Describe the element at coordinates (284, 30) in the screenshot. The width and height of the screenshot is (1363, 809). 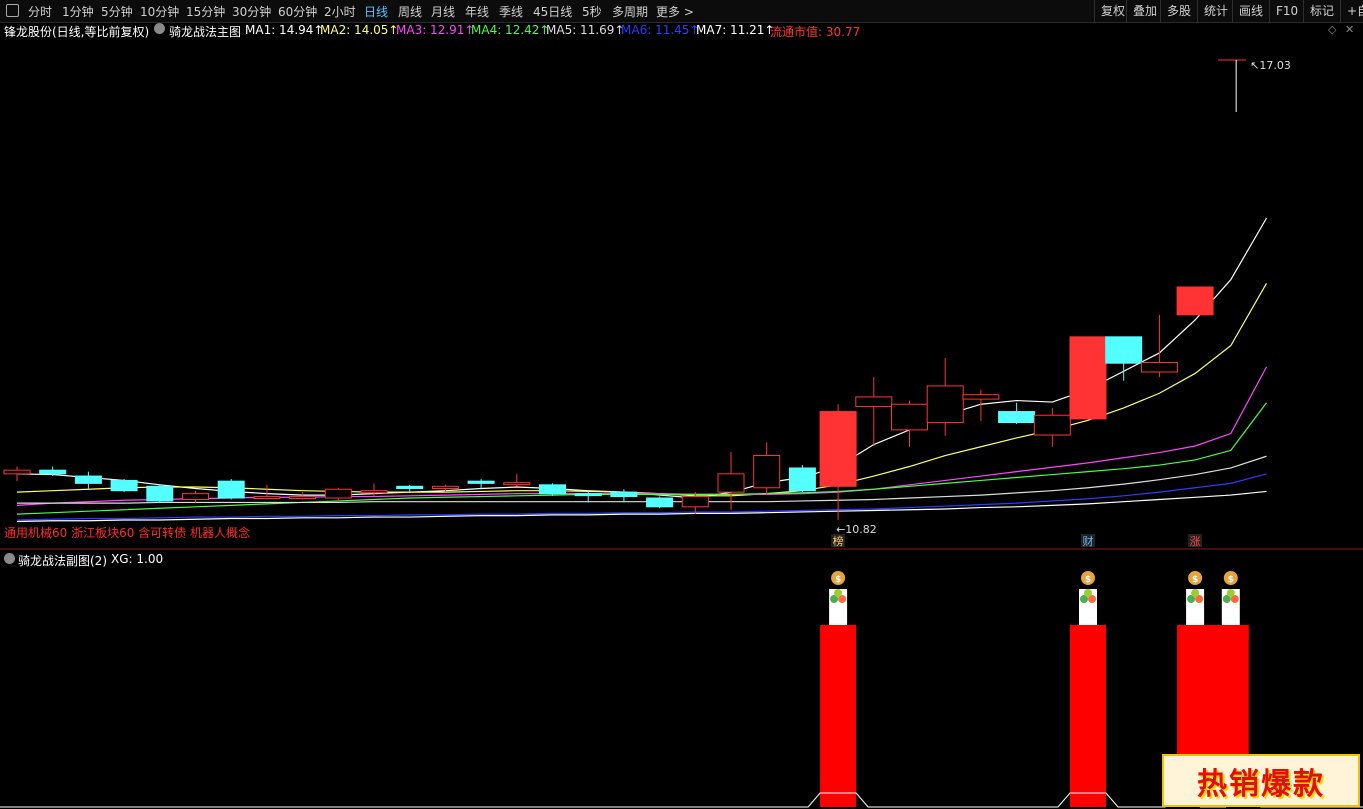
I see `ma-label-0: MA1: 14.94↑` at that location.